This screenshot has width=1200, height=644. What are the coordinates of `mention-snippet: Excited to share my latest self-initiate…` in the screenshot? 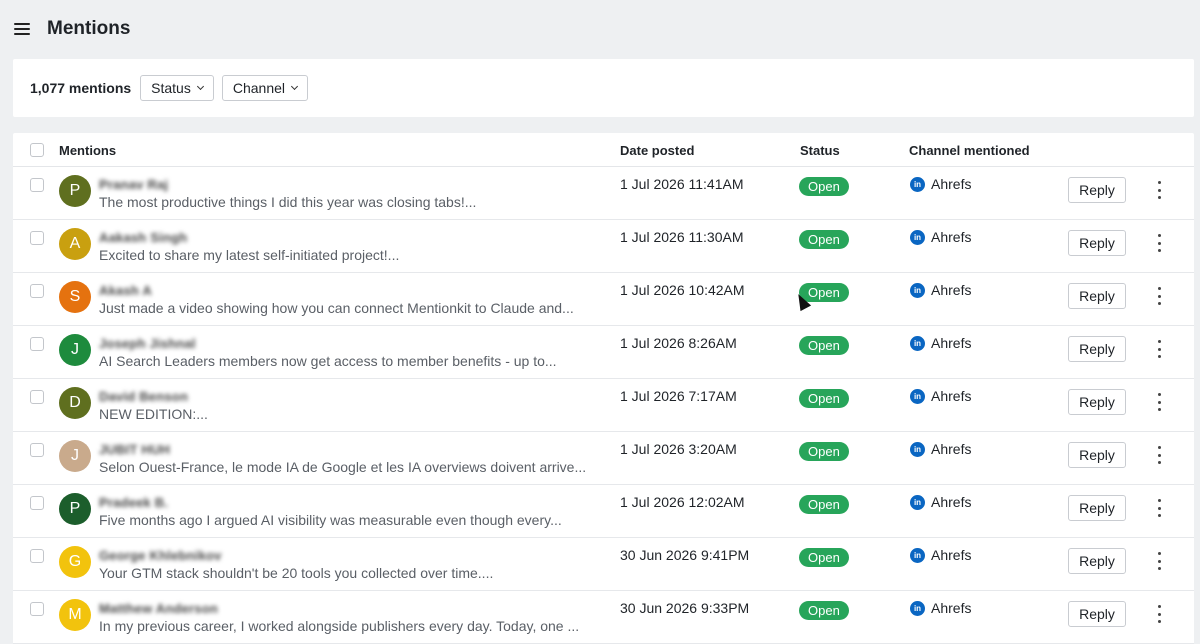 It's located at (249, 255).